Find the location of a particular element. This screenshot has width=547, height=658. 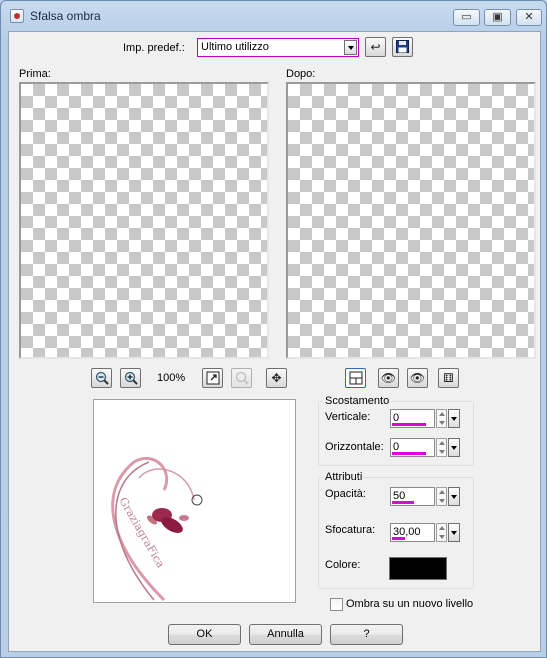

reset-arrow-icon: ↩ is located at coordinates (375, 47).